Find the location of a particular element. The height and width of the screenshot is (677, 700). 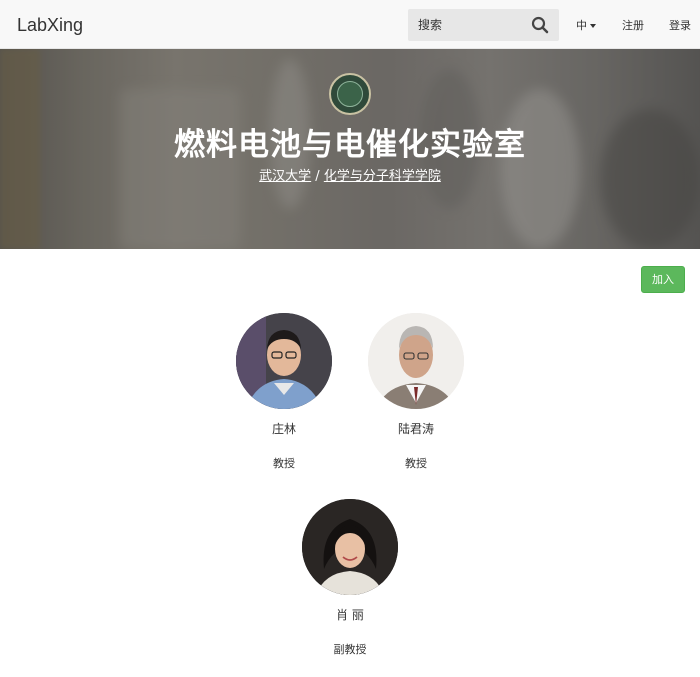

login-link: 登录 is located at coordinates (680, 25).